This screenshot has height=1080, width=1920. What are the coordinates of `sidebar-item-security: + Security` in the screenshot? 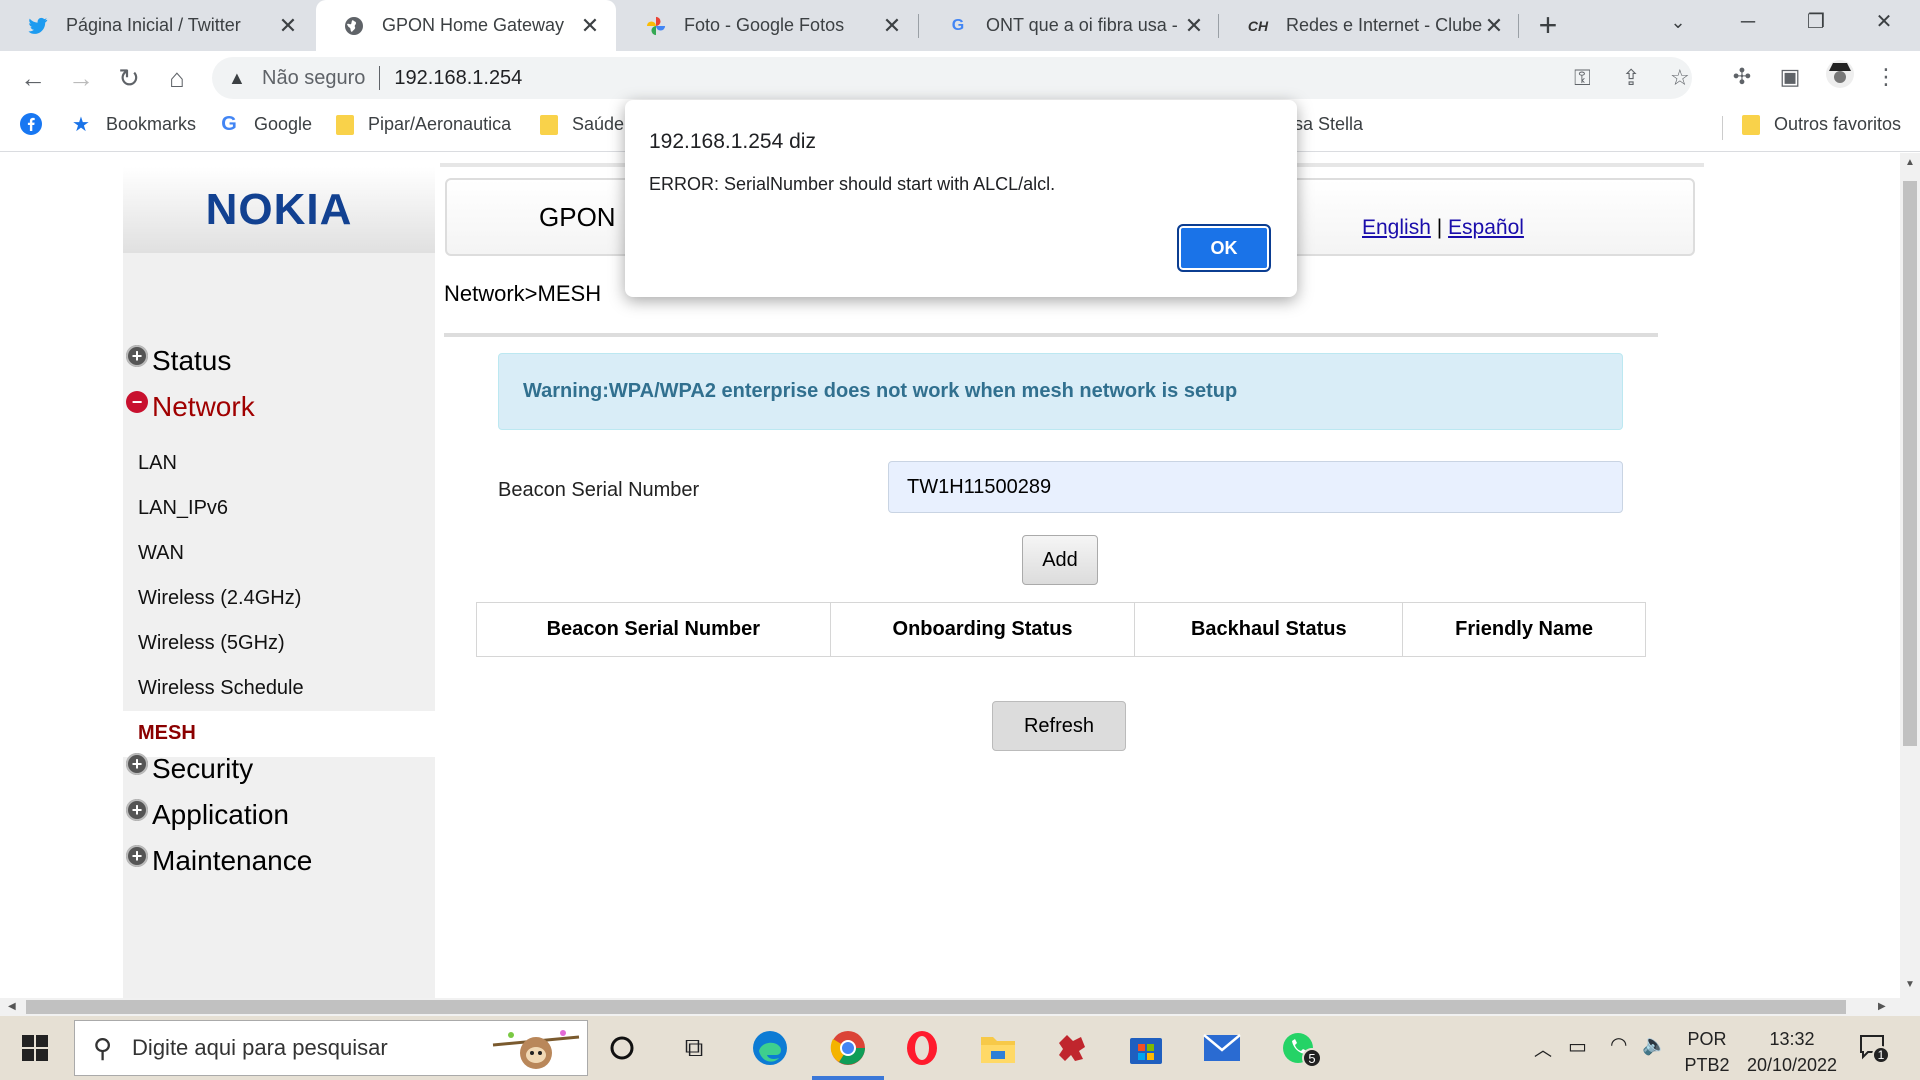 It's located at (189, 769).